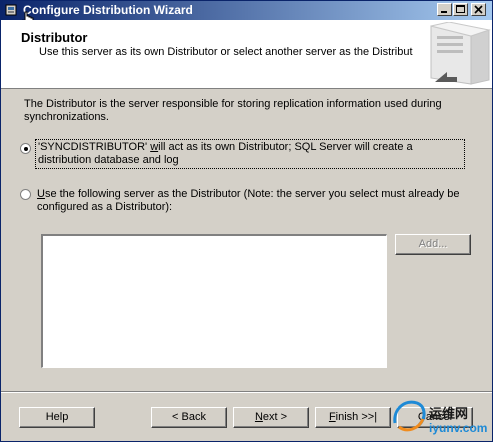 The image size is (493, 442). Describe the element at coordinates (458, 428) in the screenshot. I see `watermark-text-url: iyunv.com` at that location.